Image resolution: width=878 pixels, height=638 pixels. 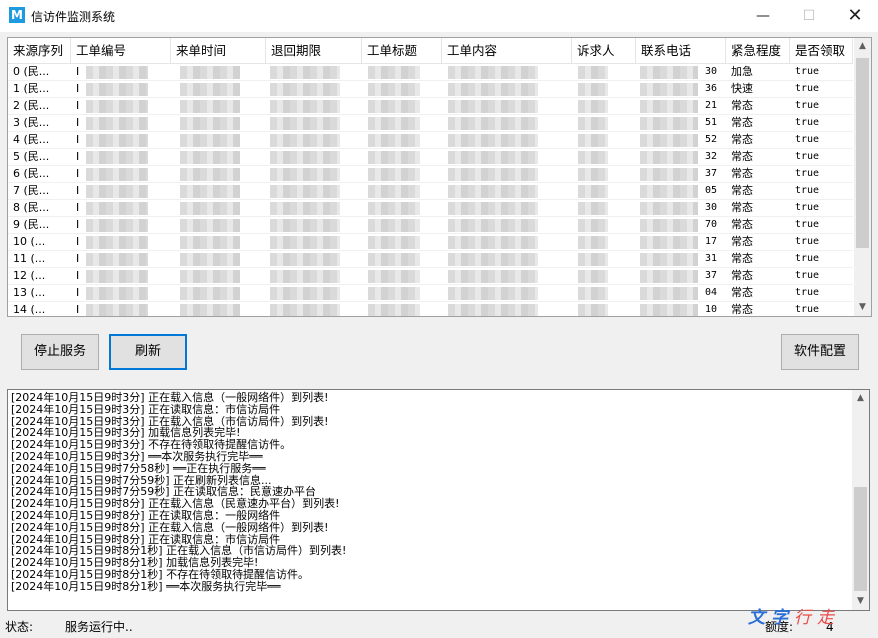 What do you see at coordinates (60, 352) in the screenshot?
I see `stop-service-button: 停止服务` at bounding box center [60, 352].